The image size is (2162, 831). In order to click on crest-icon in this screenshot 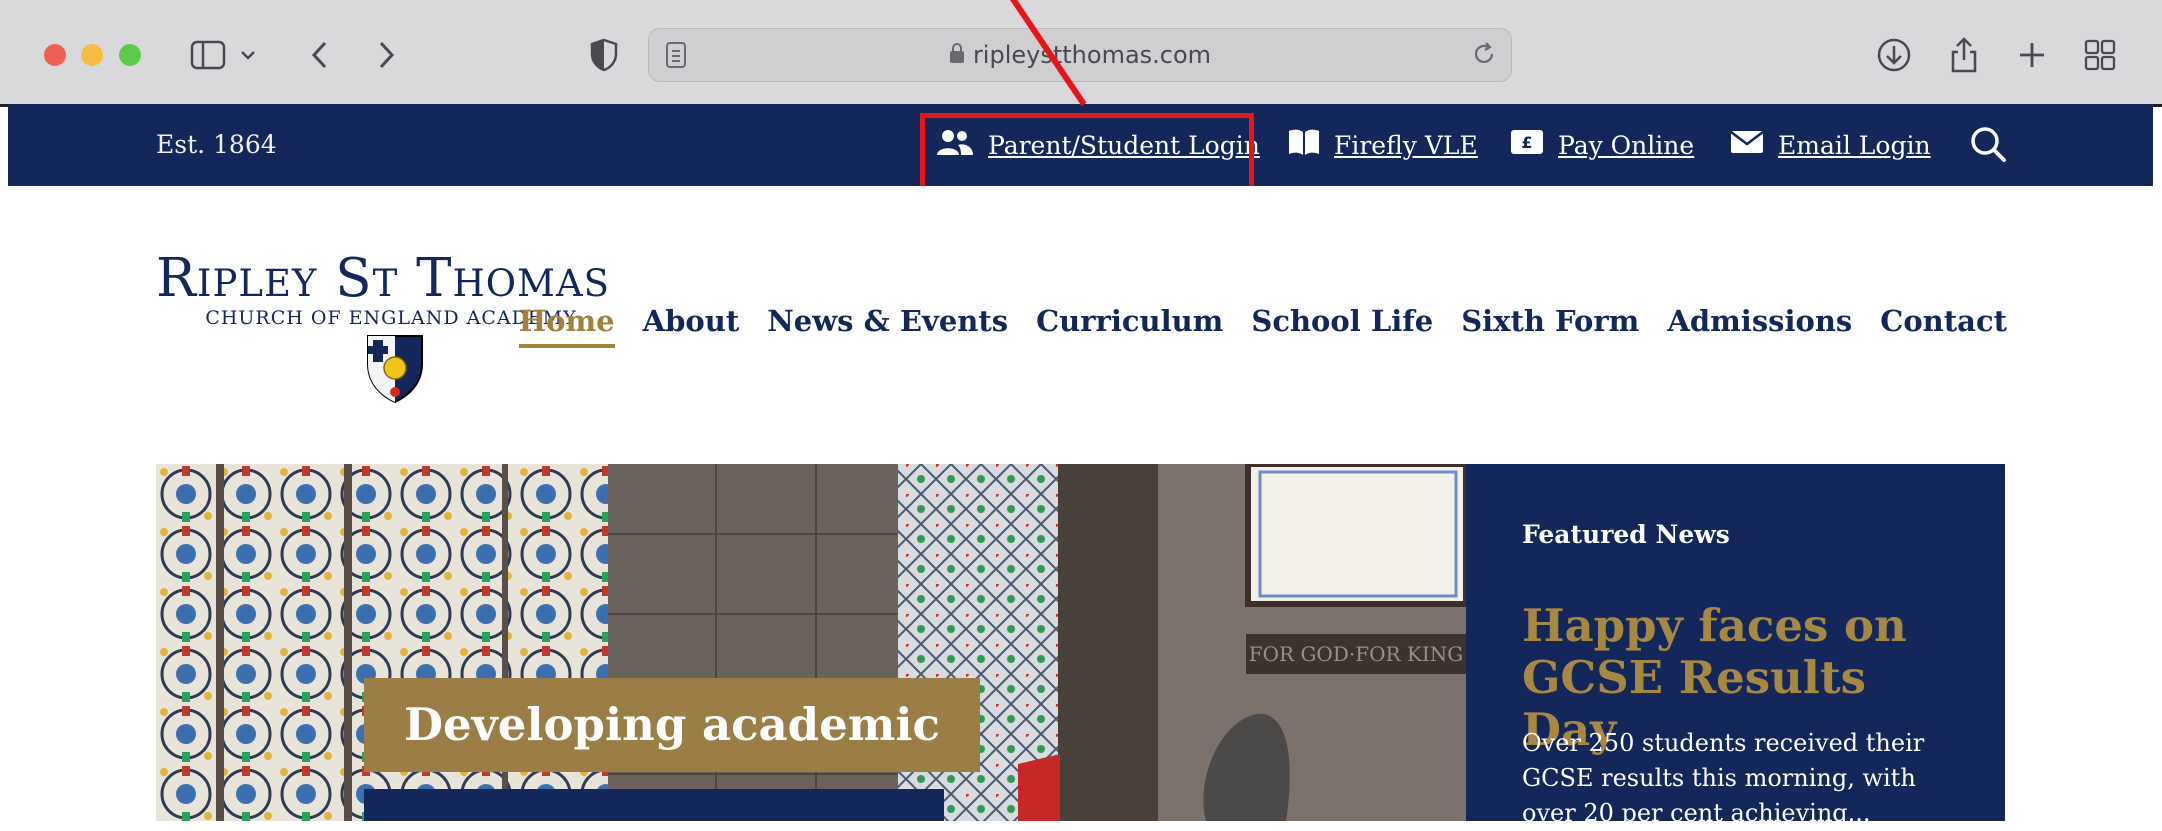, I will do `click(395, 371)`.